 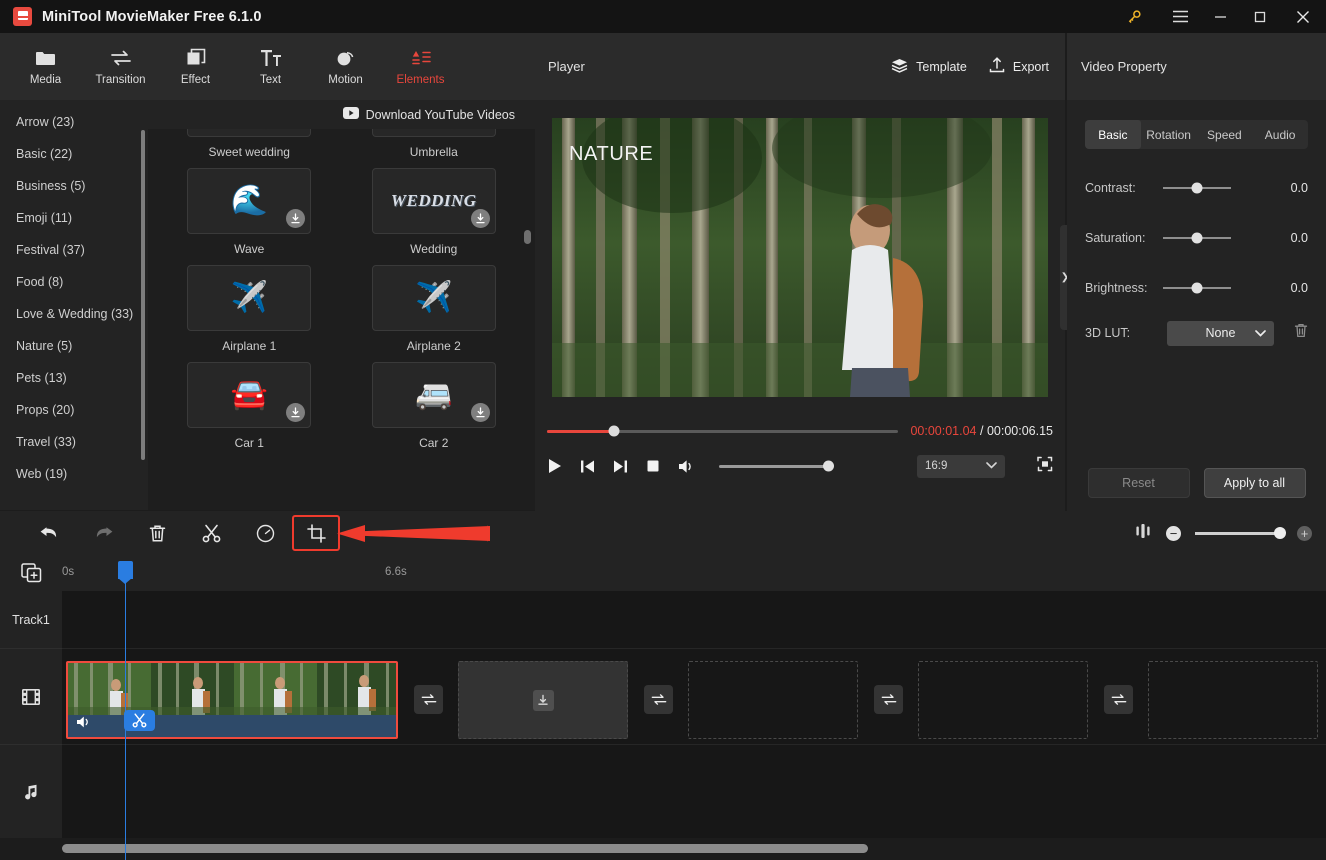 I want to click on sidebar-item-festival: Festival (37), so click(x=74, y=250).